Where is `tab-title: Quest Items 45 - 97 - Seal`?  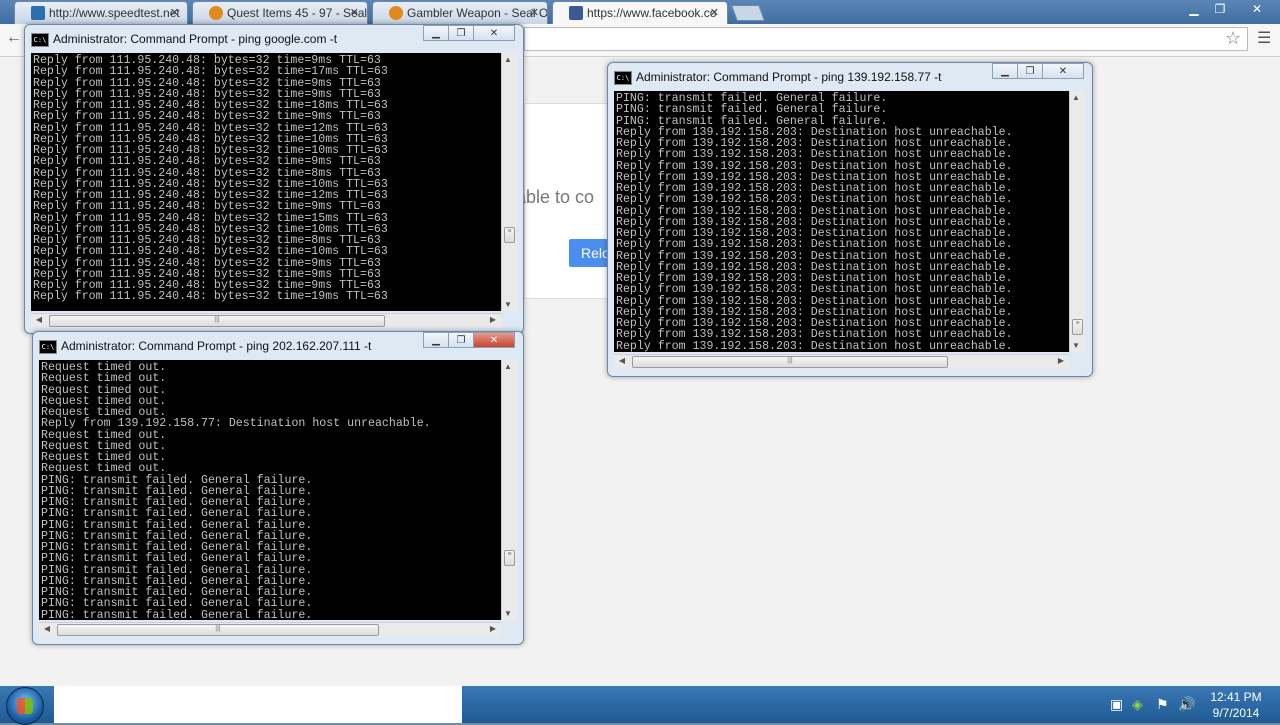 tab-title: Quest Items 45 - 97 - Seal is located at coordinates (297, 13).